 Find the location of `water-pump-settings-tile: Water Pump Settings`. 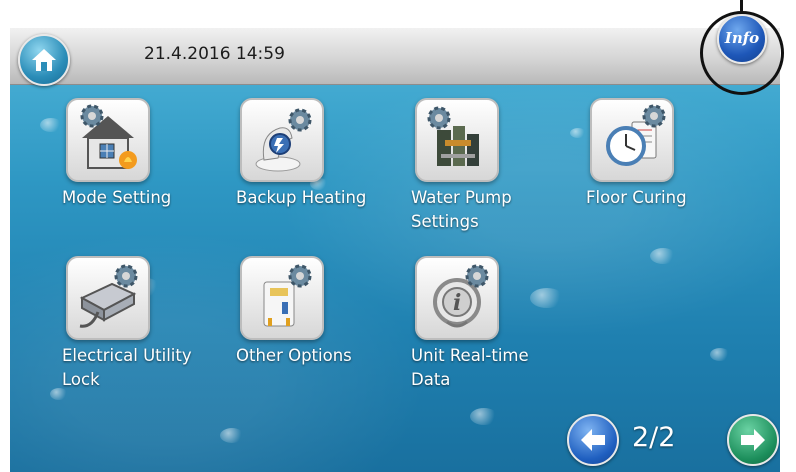

water-pump-settings-tile: Water Pump Settings is located at coordinates (493, 166).